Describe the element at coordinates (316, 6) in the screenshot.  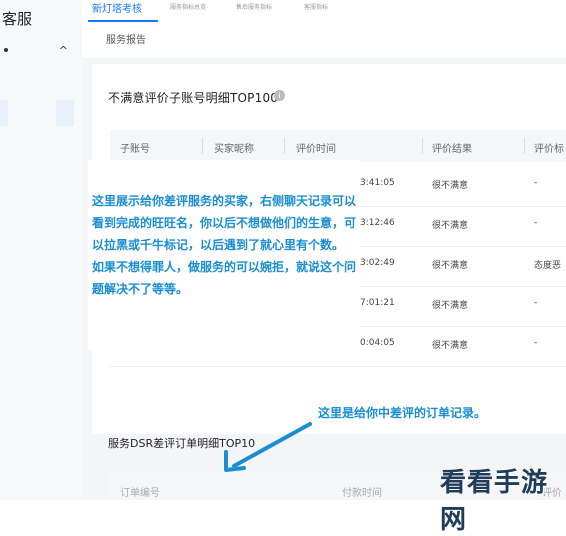
I see `tab-item: 客服指标` at that location.